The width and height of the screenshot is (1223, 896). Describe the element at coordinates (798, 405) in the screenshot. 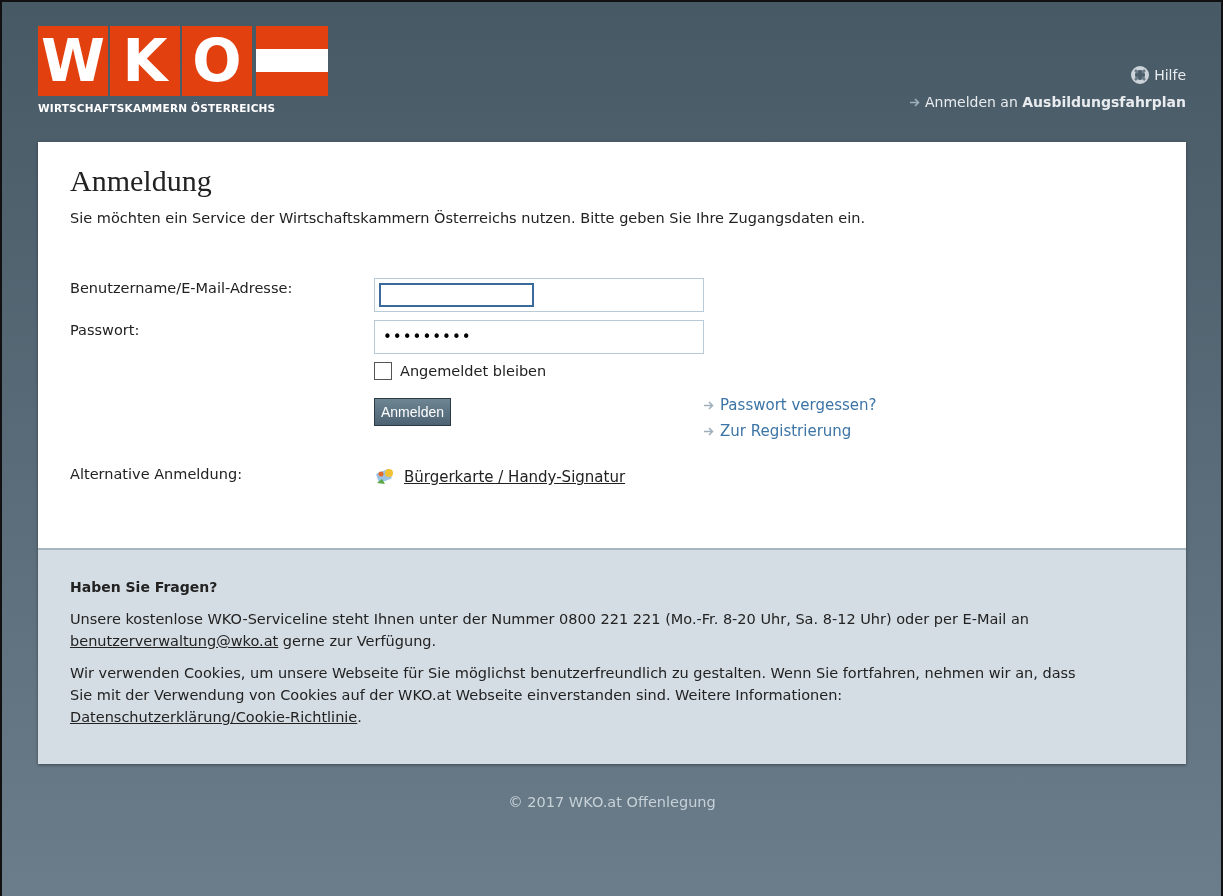

I see `link: Passwort vergessen?` at that location.